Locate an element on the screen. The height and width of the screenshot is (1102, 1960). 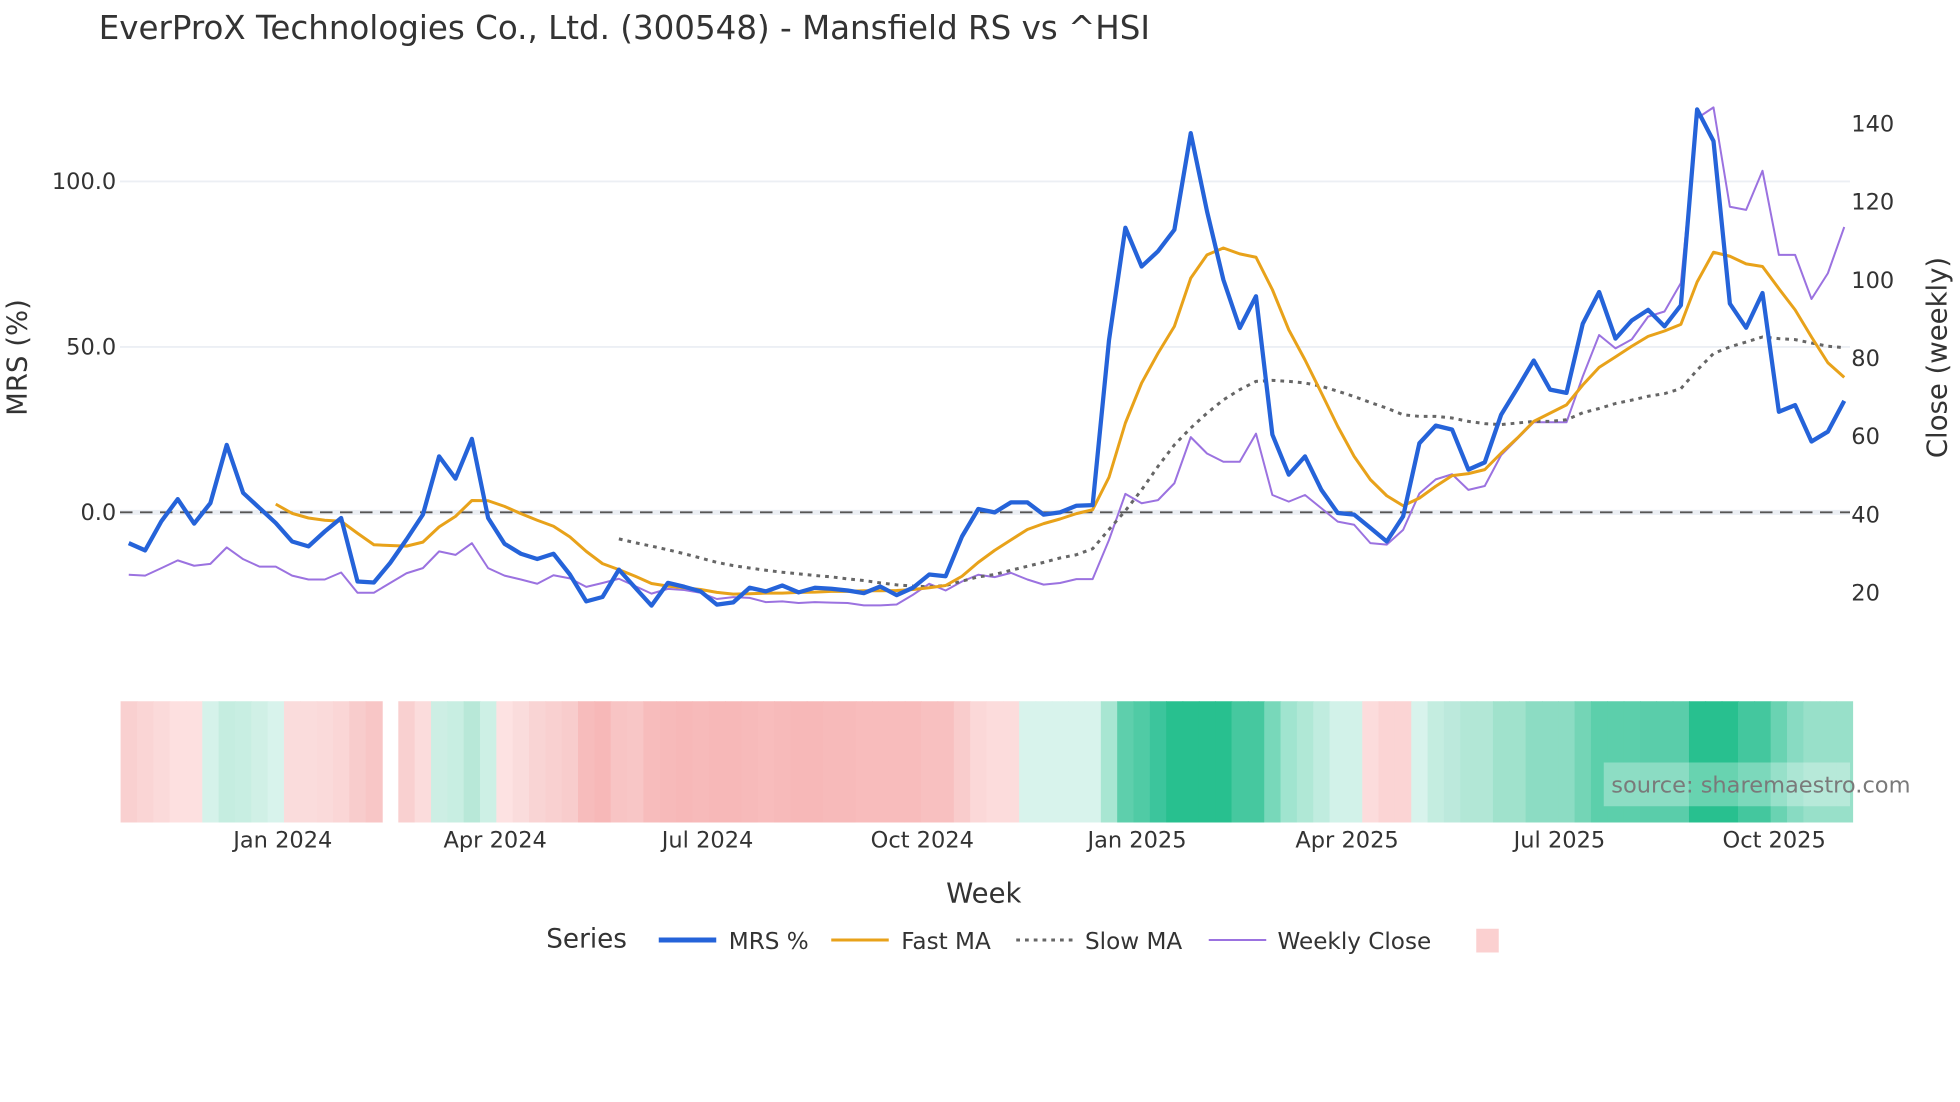
legend-item-mrs: MRS % is located at coordinates (733, 942).